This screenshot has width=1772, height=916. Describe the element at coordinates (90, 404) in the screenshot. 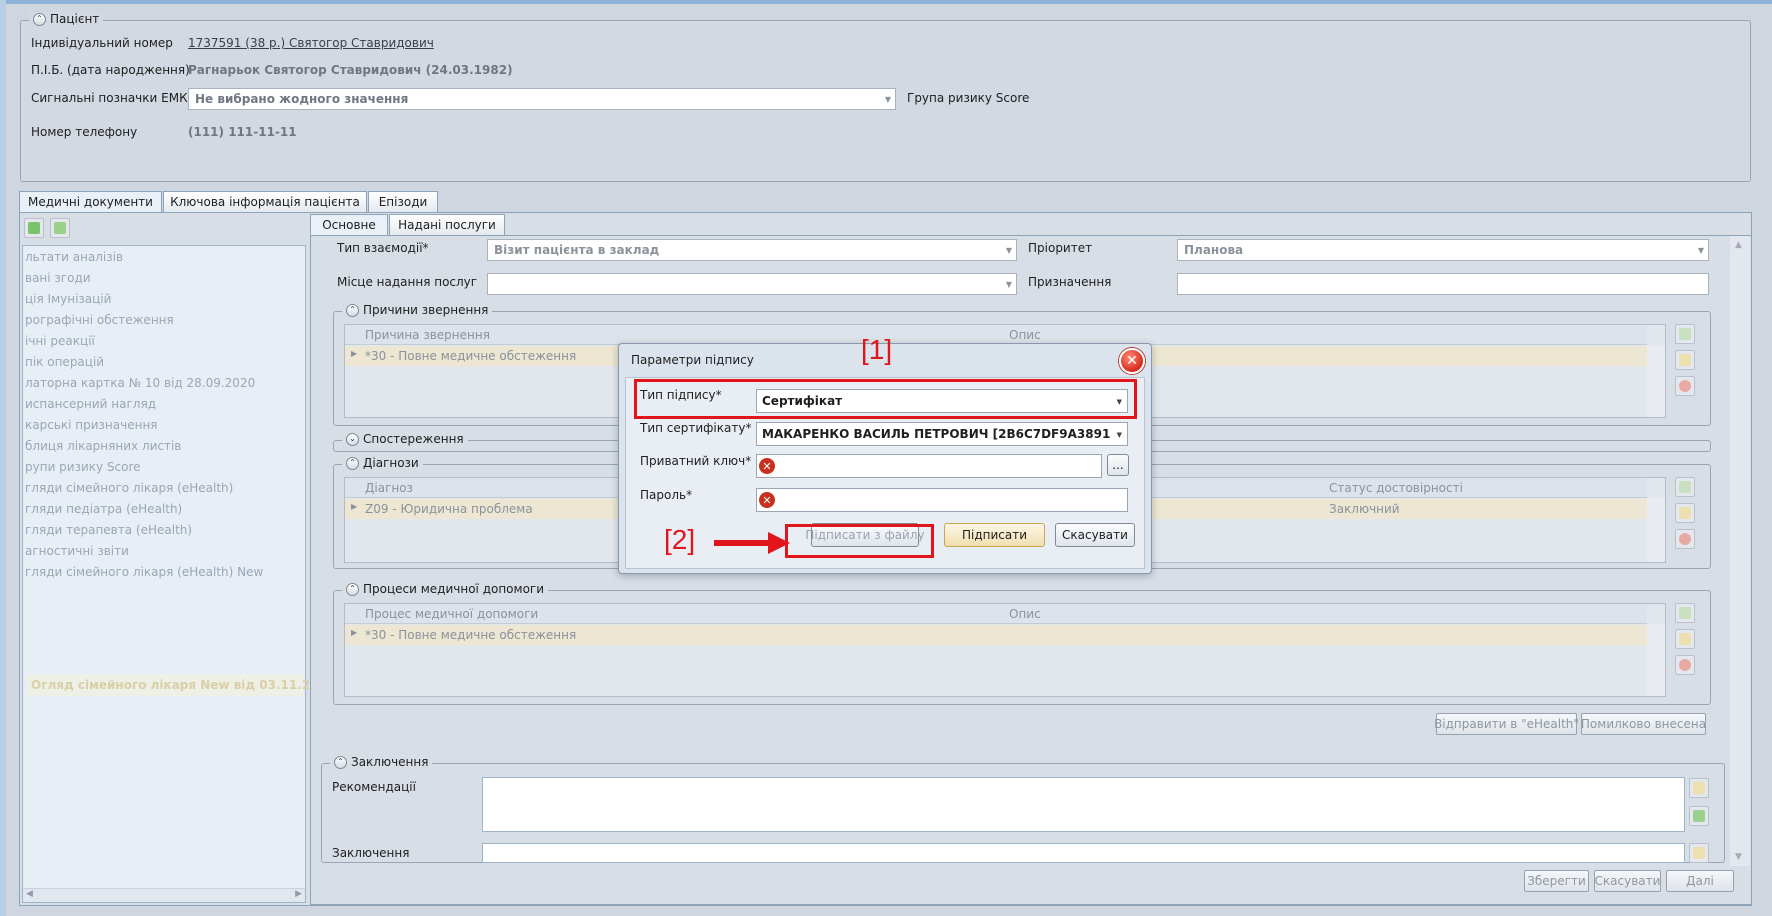

I see `list-item: испансерний нагляд` at that location.